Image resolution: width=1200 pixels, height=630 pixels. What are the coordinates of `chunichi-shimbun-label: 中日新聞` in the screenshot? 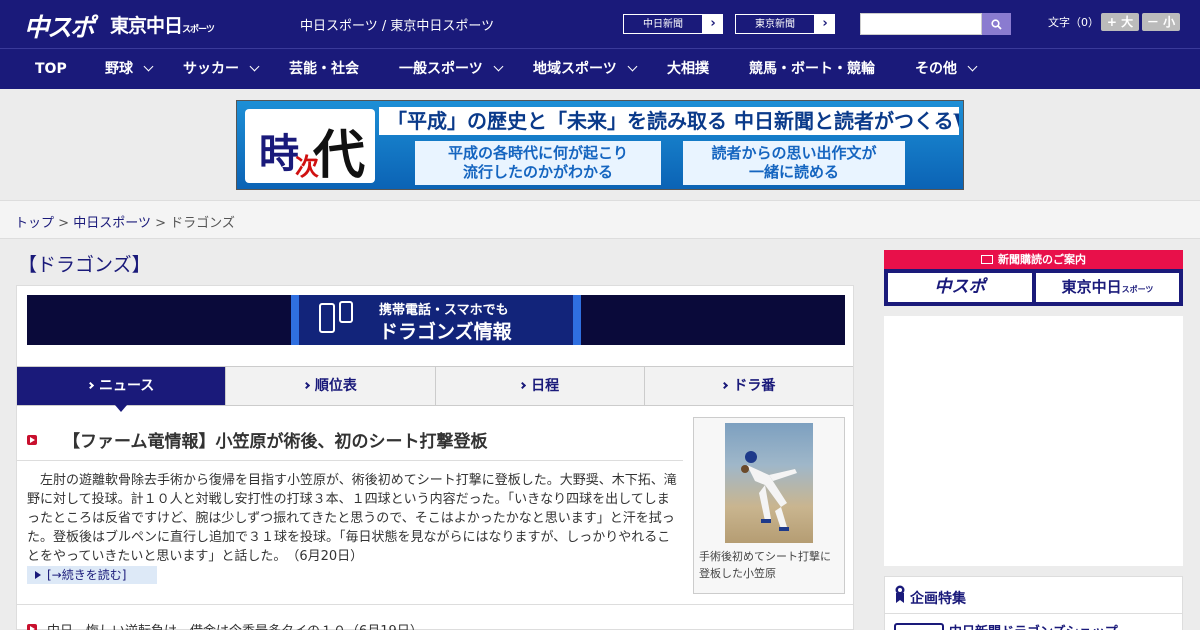 It's located at (663, 24).